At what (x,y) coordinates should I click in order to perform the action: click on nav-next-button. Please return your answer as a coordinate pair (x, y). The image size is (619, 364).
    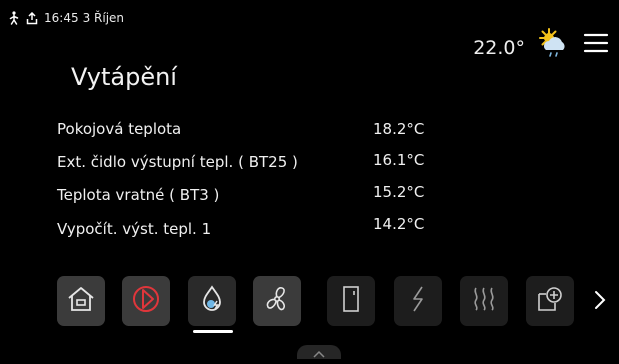
    Looking at the image, I should click on (600, 302).